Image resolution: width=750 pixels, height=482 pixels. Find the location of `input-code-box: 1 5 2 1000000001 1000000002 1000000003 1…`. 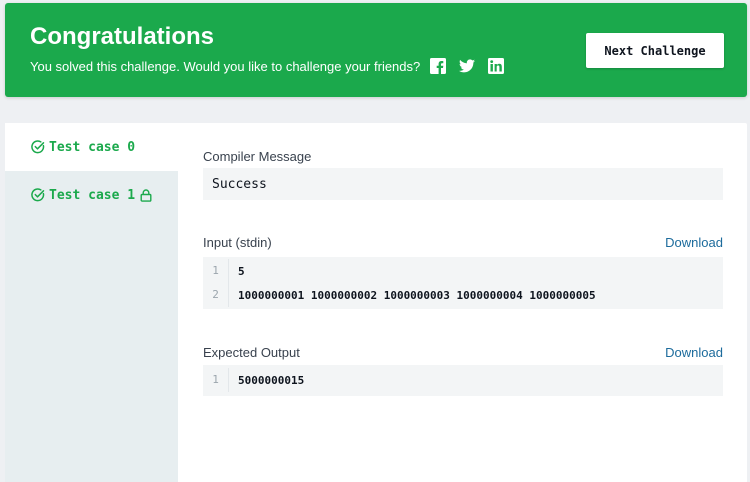

input-code-box: 1 5 2 1000000001 1000000002 1000000003 1… is located at coordinates (463, 283).